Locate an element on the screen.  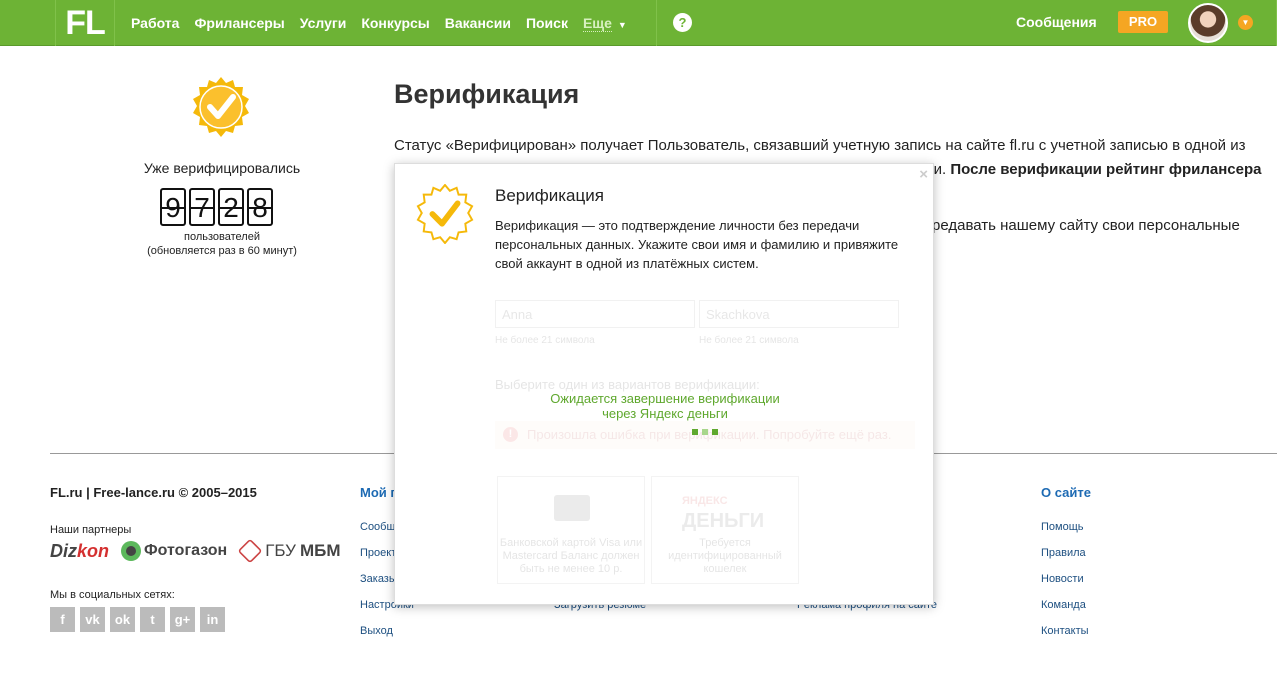
dizkon-logo: Dizkon is located at coordinates (79, 551).